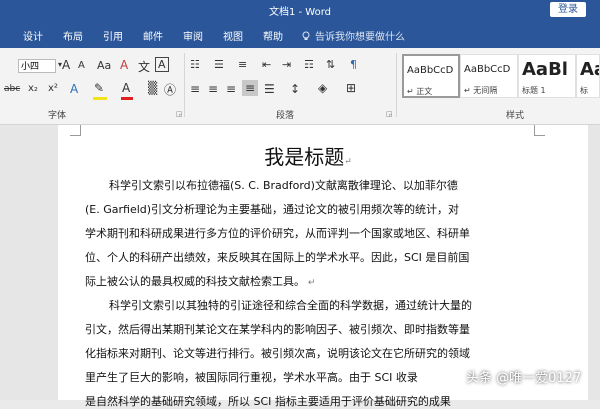 Image resolution: width=600 pixels, height=409 pixels. What do you see at coordinates (304, 157) in the screenshot?
I see `title-text: 我是标题` at bounding box center [304, 157].